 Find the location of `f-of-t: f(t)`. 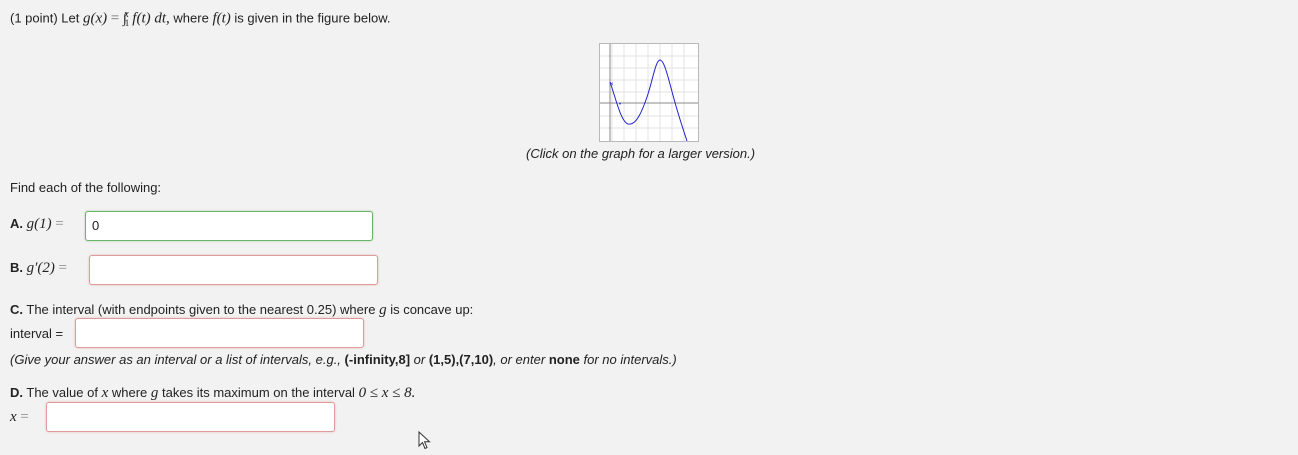

f-of-t: f(t) is located at coordinates (221, 18).